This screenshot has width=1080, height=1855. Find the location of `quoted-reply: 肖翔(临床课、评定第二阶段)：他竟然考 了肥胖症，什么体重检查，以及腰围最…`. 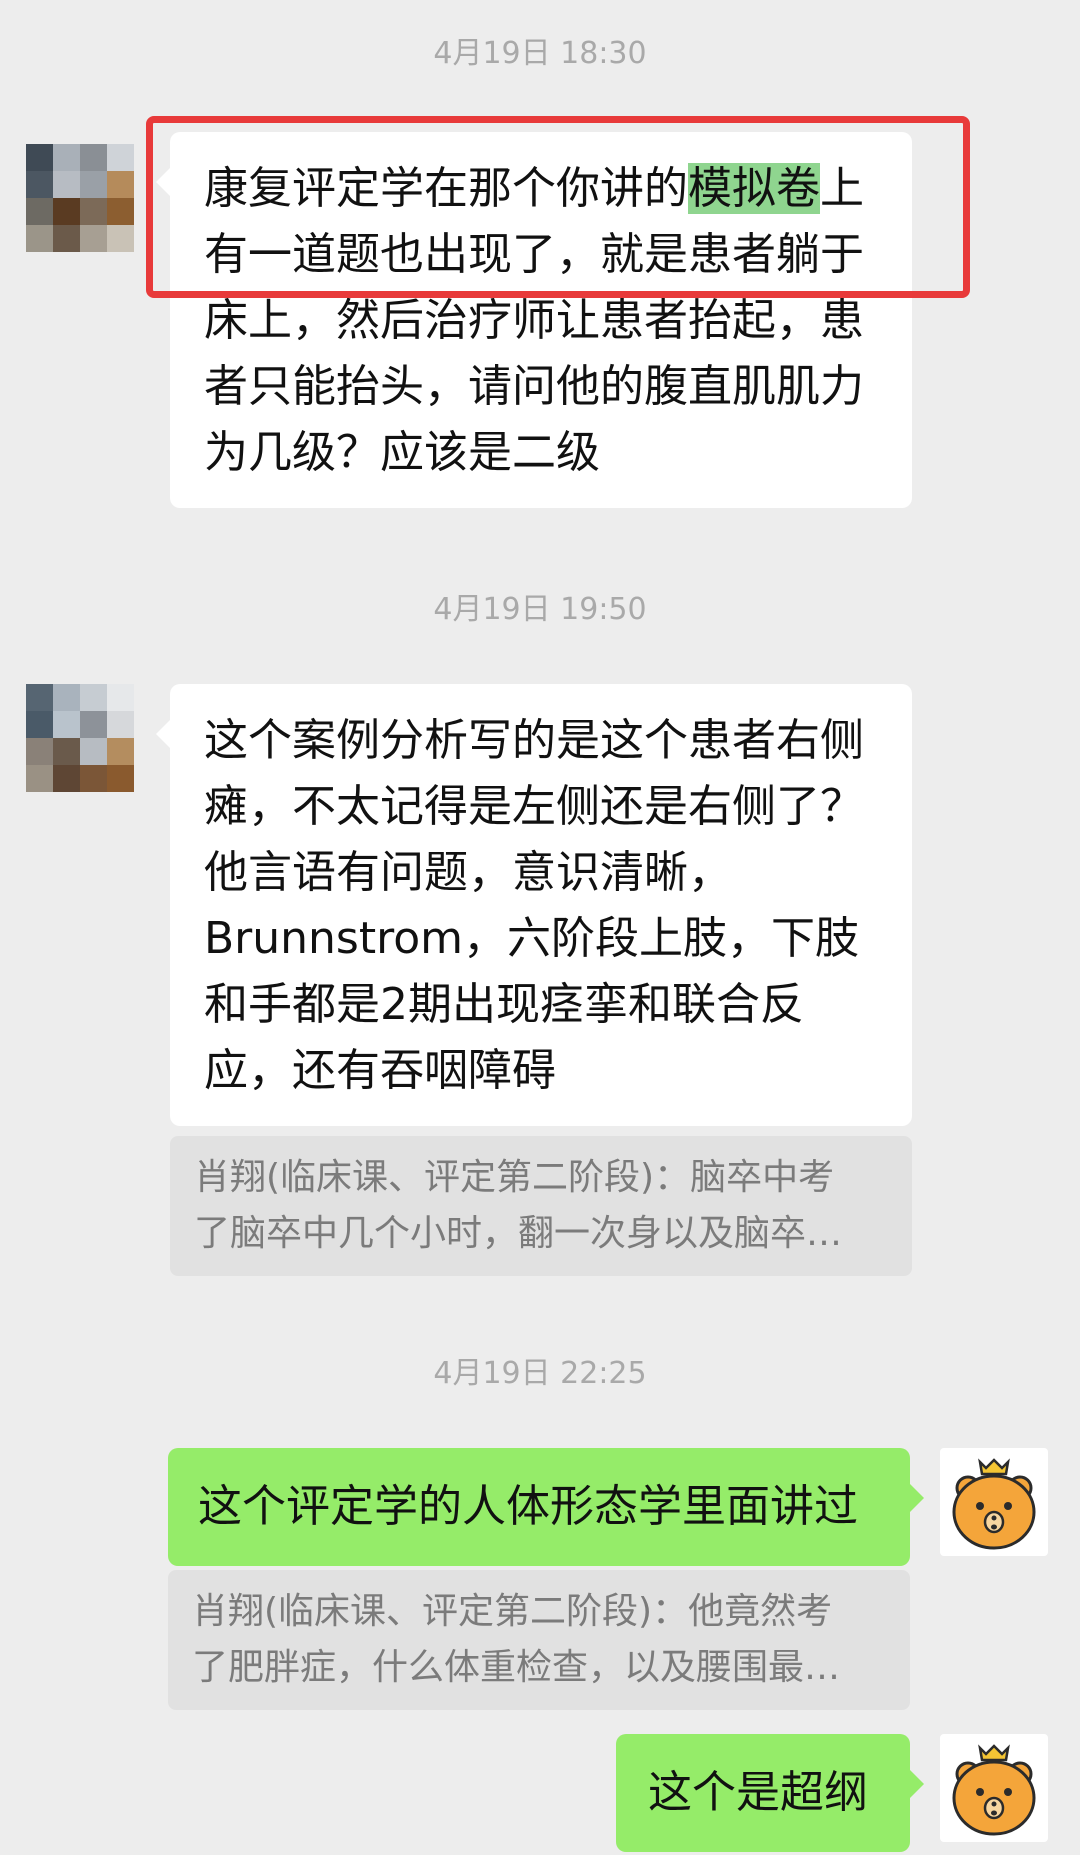

quoted-reply: 肖翔(临床课、评定第二阶段)：他竟然考 了肥胖症，什么体重检查，以及腰围最… is located at coordinates (539, 1640).